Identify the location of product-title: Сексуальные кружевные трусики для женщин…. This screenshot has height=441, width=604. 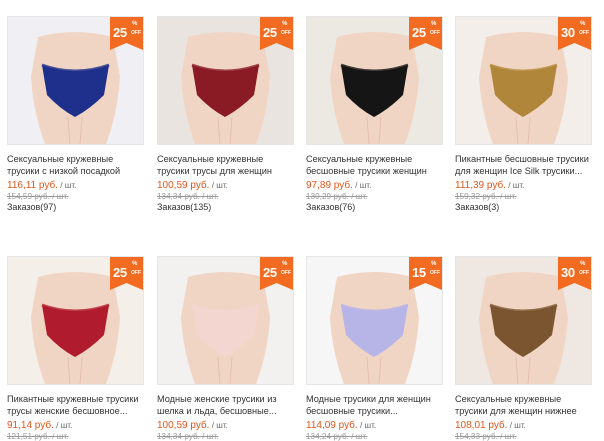
(523, 405).